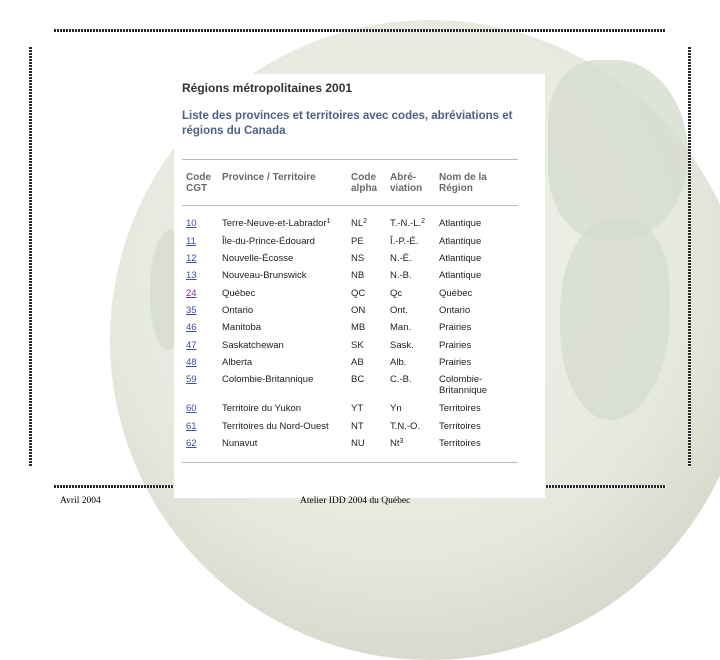 Image resolution: width=720 pixels, height=660 pixels. I want to click on code-cgt-link: 10, so click(191, 223).